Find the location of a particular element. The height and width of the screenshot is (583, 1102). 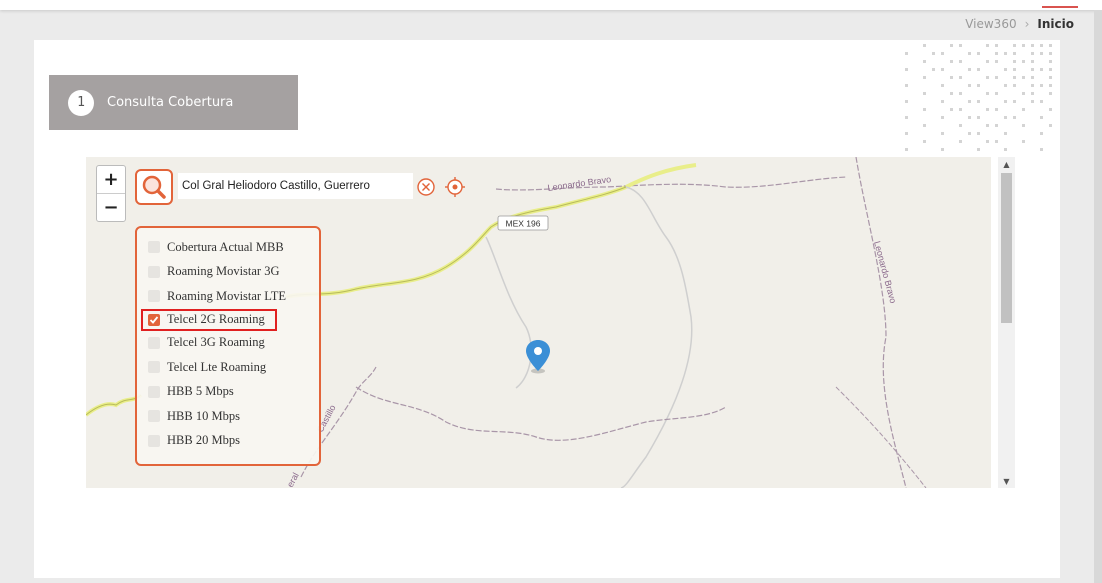

top-bar-accent is located at coordinates (1060, 7).